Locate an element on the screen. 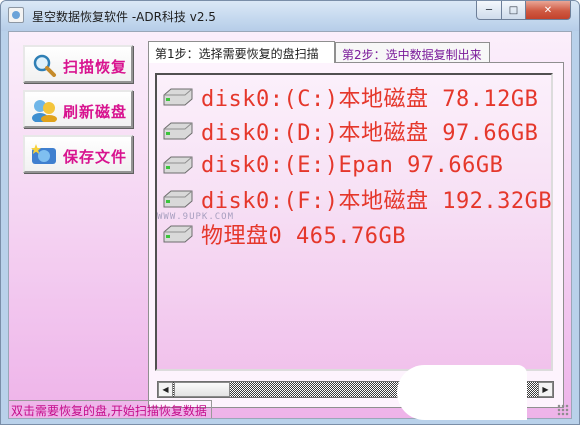  disk-label: disk0:(C:)本地磁盘 78.12GB is located at coordinates (370, 99).